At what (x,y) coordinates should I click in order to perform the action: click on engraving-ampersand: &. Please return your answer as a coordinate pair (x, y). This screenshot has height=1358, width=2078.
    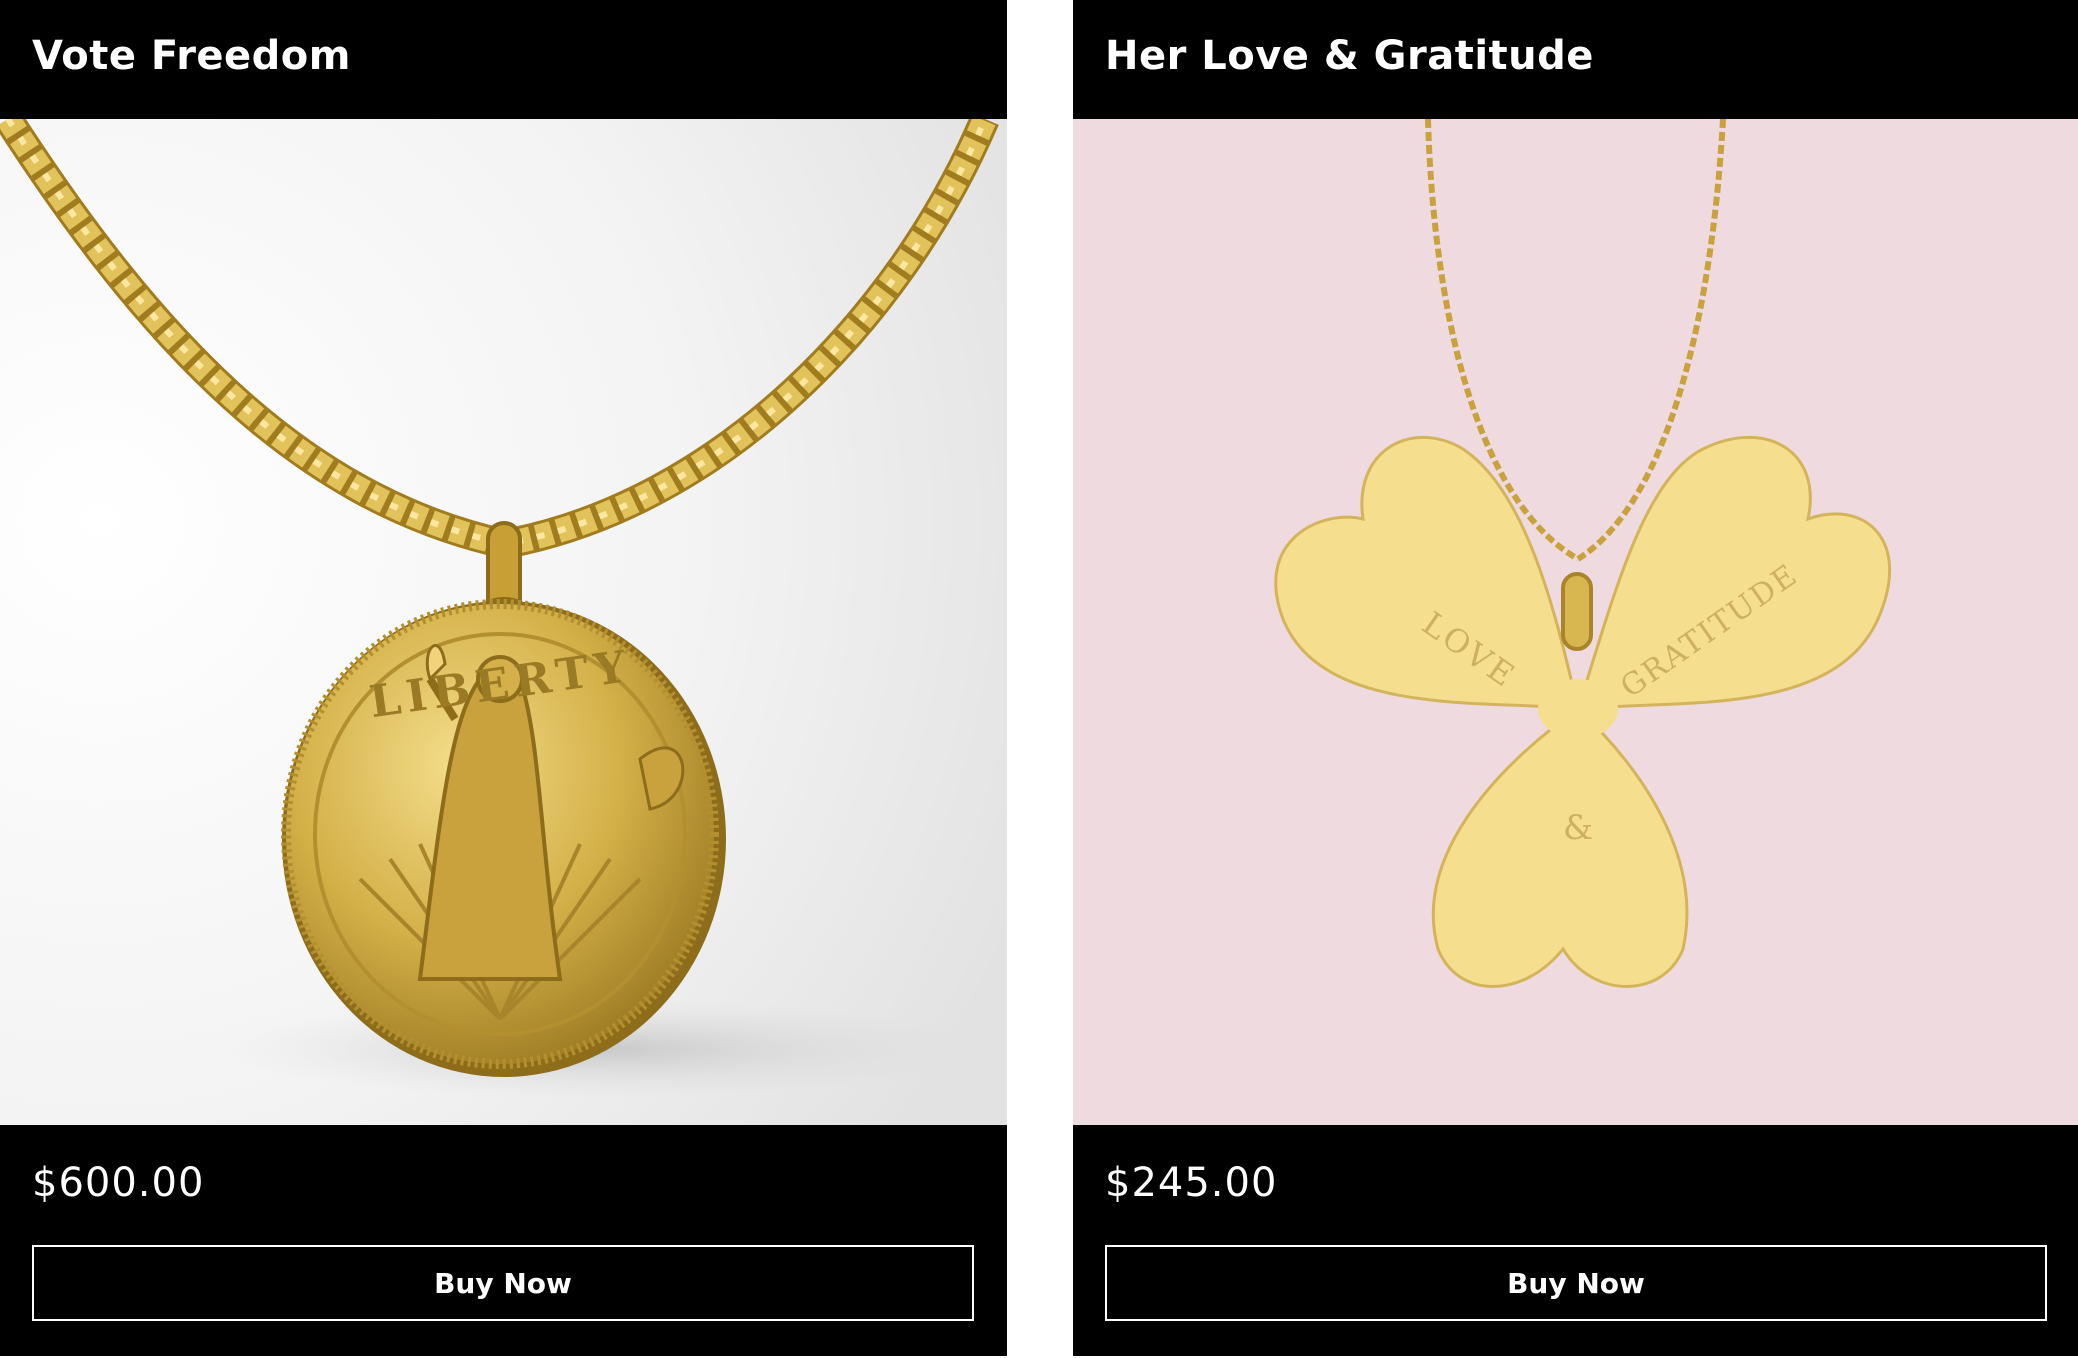
    Looking at the image, I should click on (1578, 828).